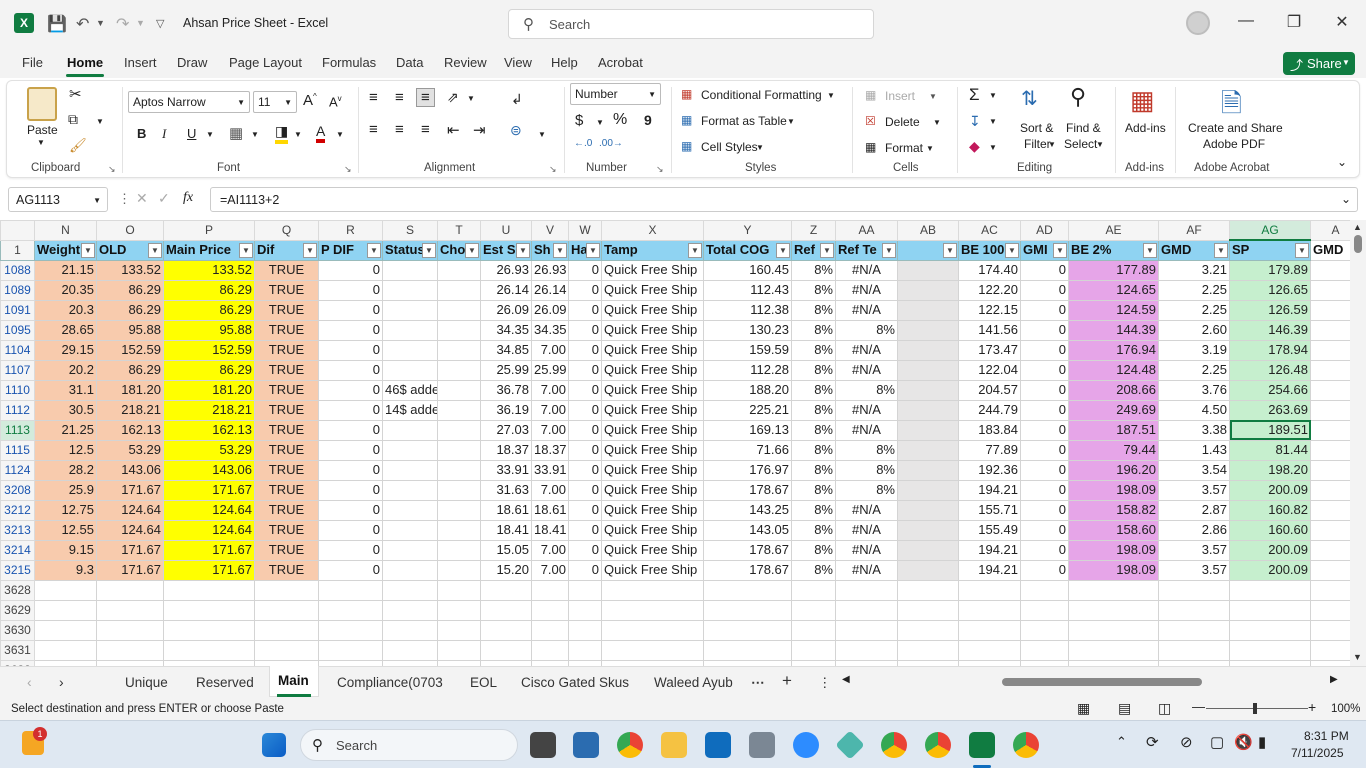  I want to click on cell: 3.57, so click(1194, 570).